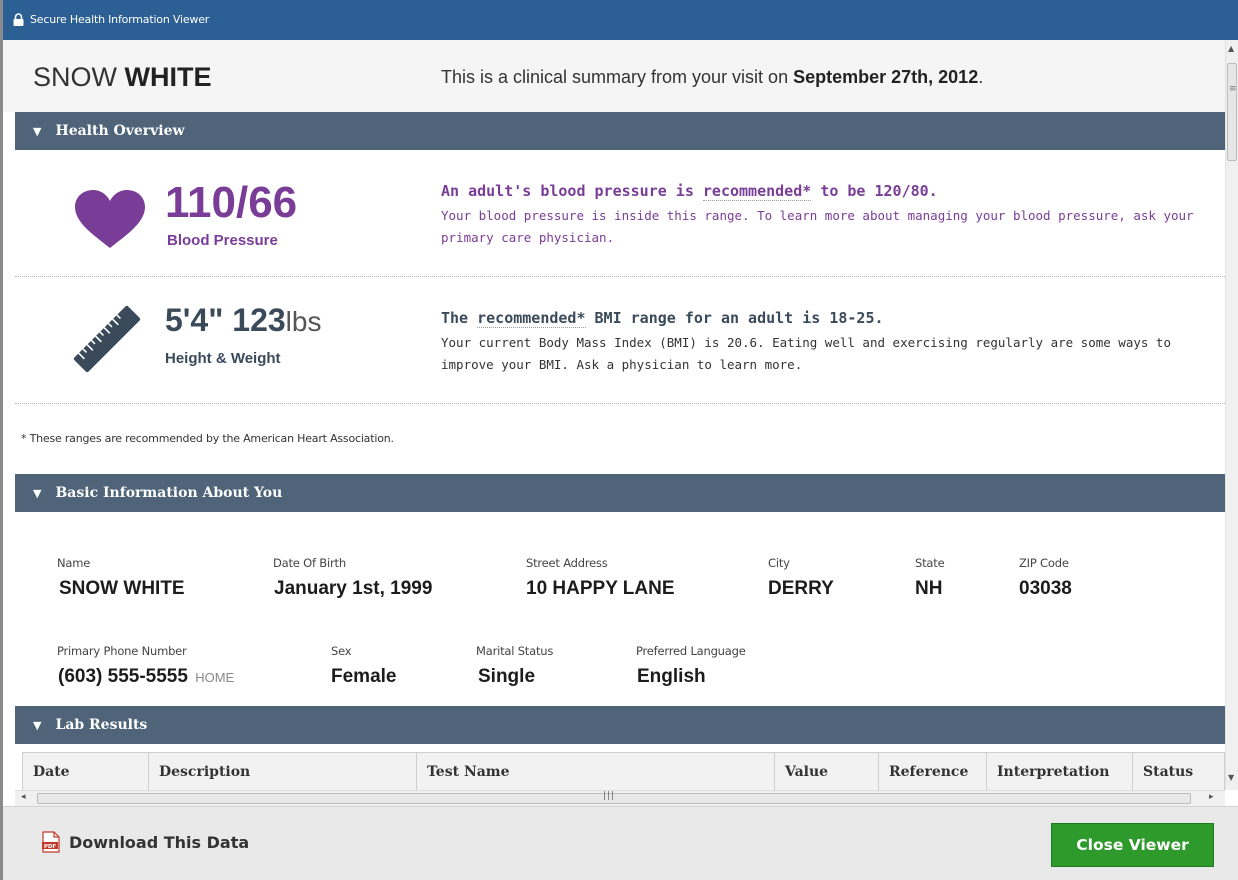 This screenshot has width=1238, height=880. Describe the element at coordinates (671, 676) in the screenshot. I see `language-value: English` at that location.